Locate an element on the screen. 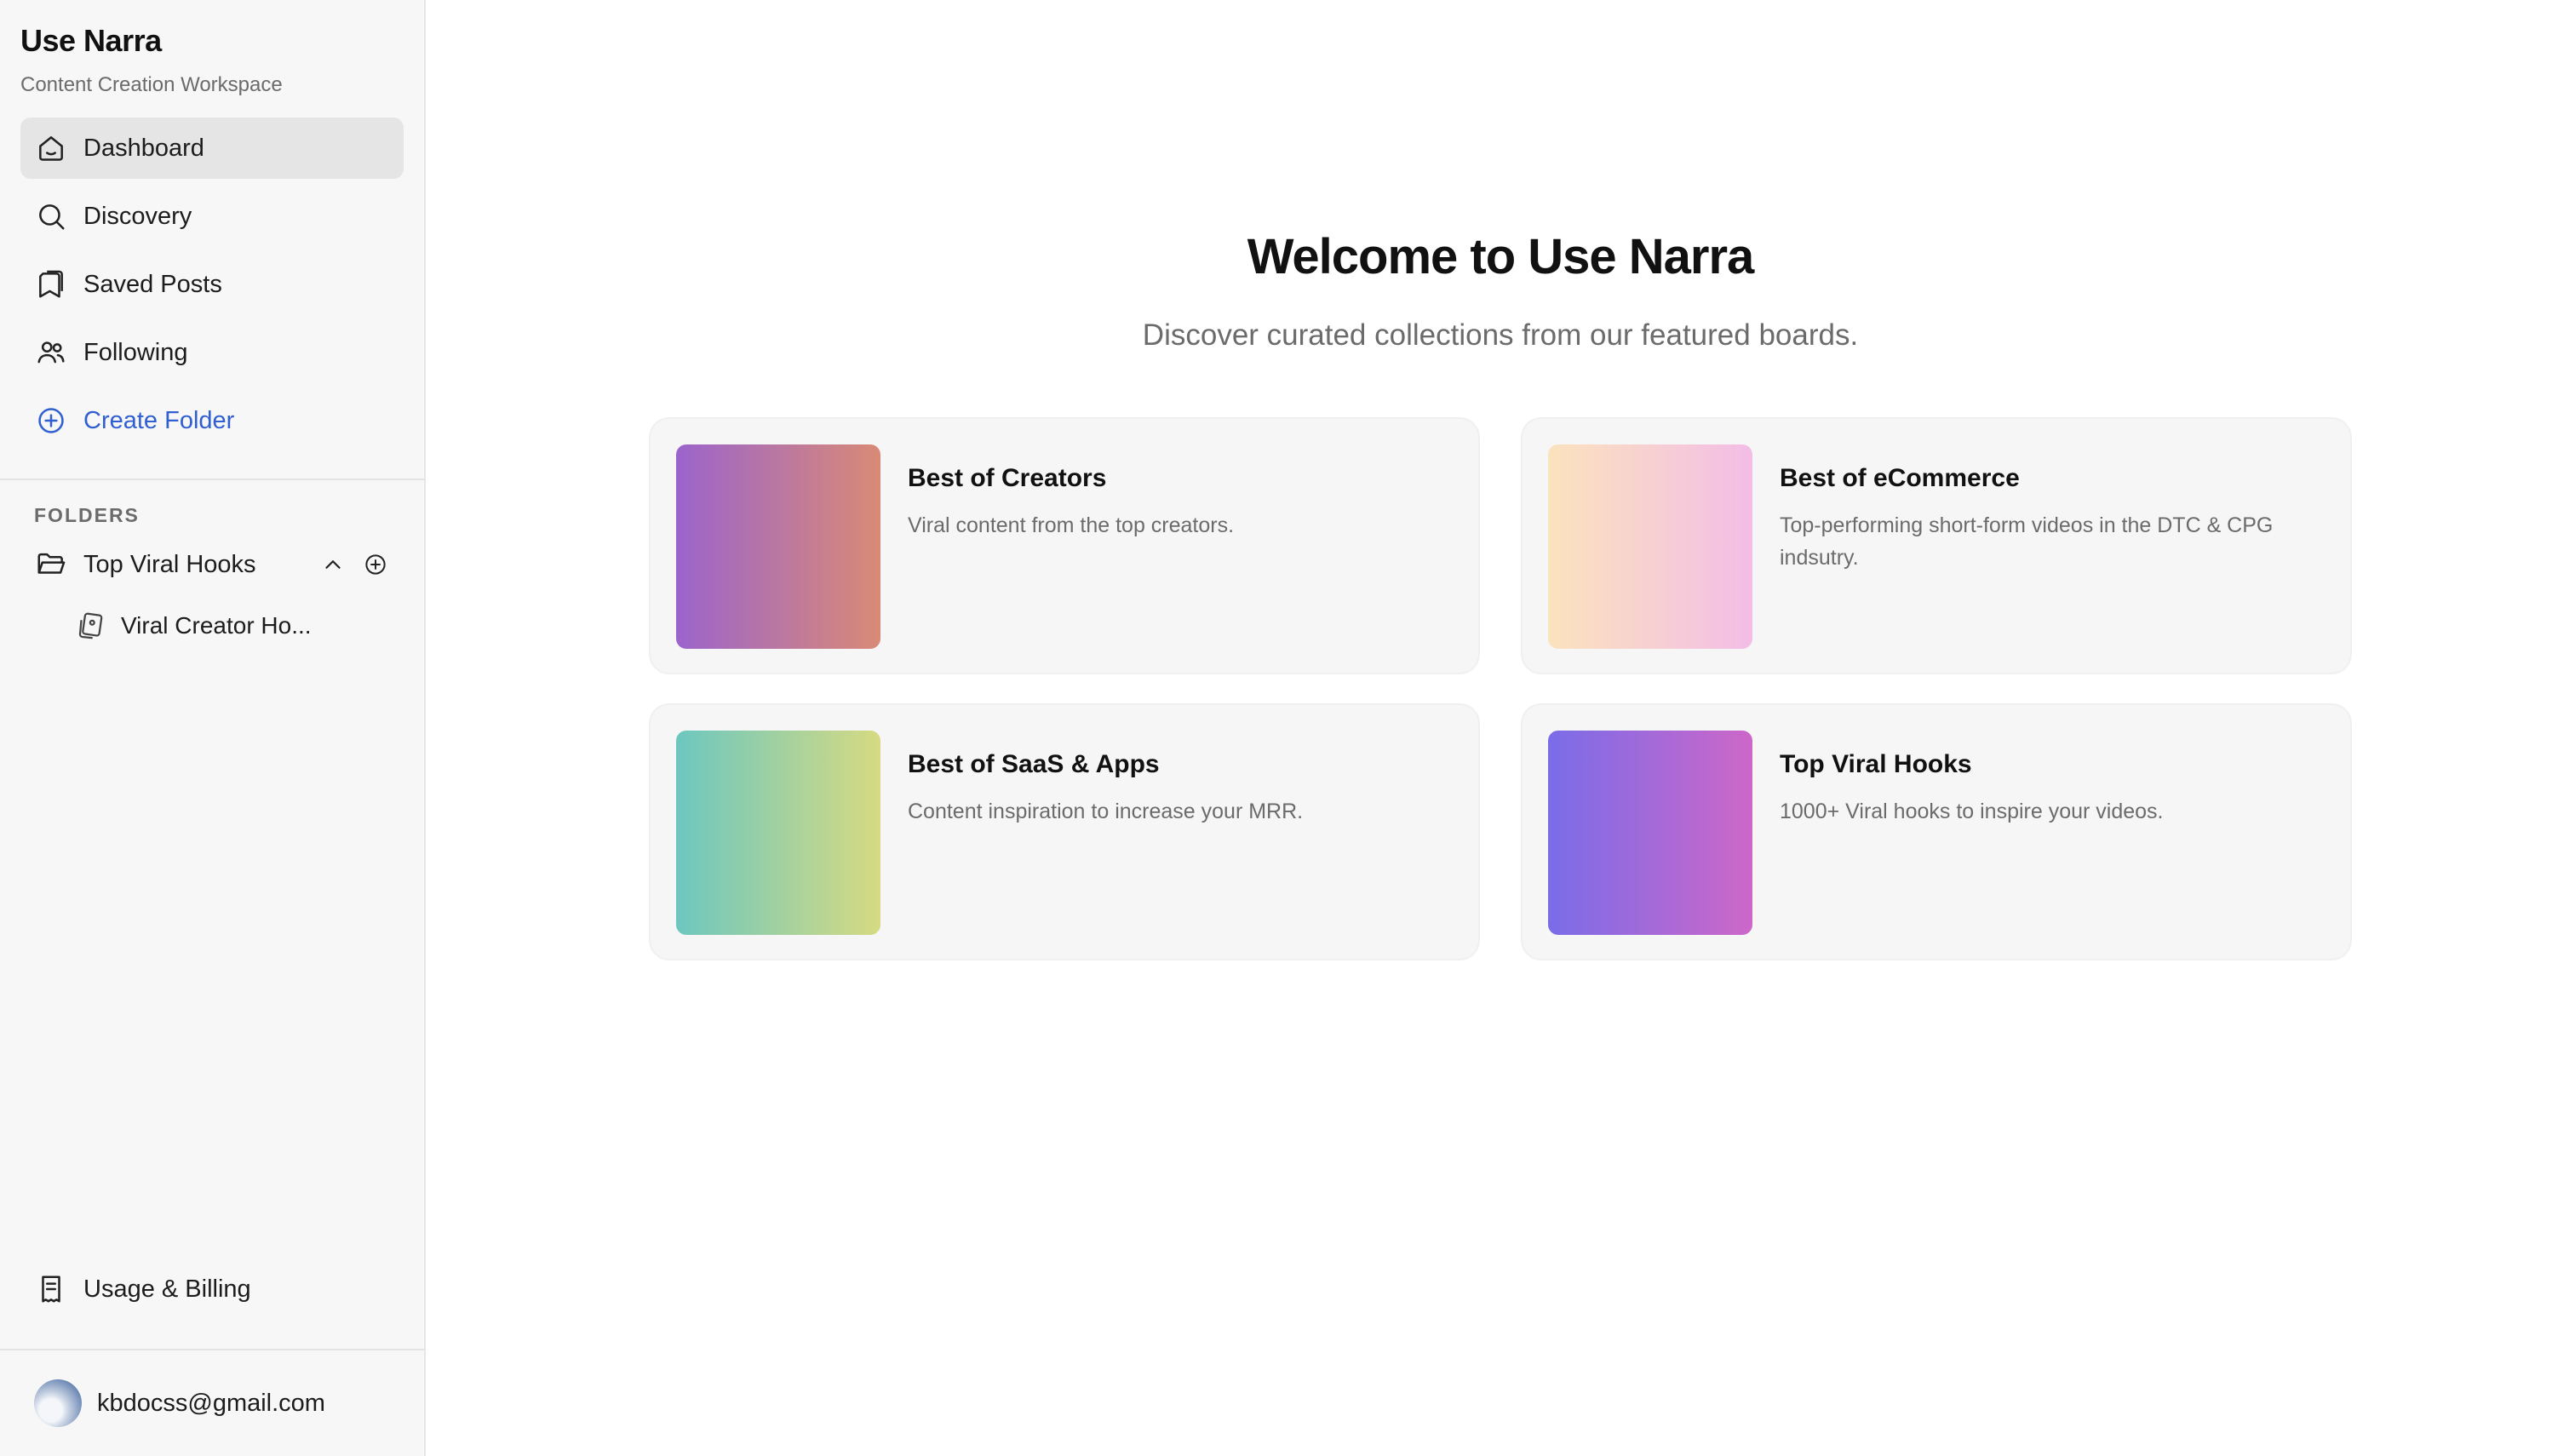  board-title: Best of Creators is located at coordinates (1007, 478).